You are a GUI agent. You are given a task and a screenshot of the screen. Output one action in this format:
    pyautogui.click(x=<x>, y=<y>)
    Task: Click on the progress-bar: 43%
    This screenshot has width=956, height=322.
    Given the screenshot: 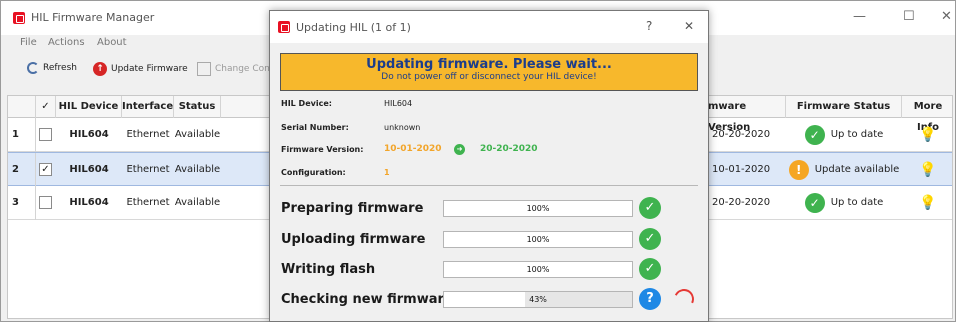 What is the action you would take?
    pyautogui.click(x=538, y=299)
    